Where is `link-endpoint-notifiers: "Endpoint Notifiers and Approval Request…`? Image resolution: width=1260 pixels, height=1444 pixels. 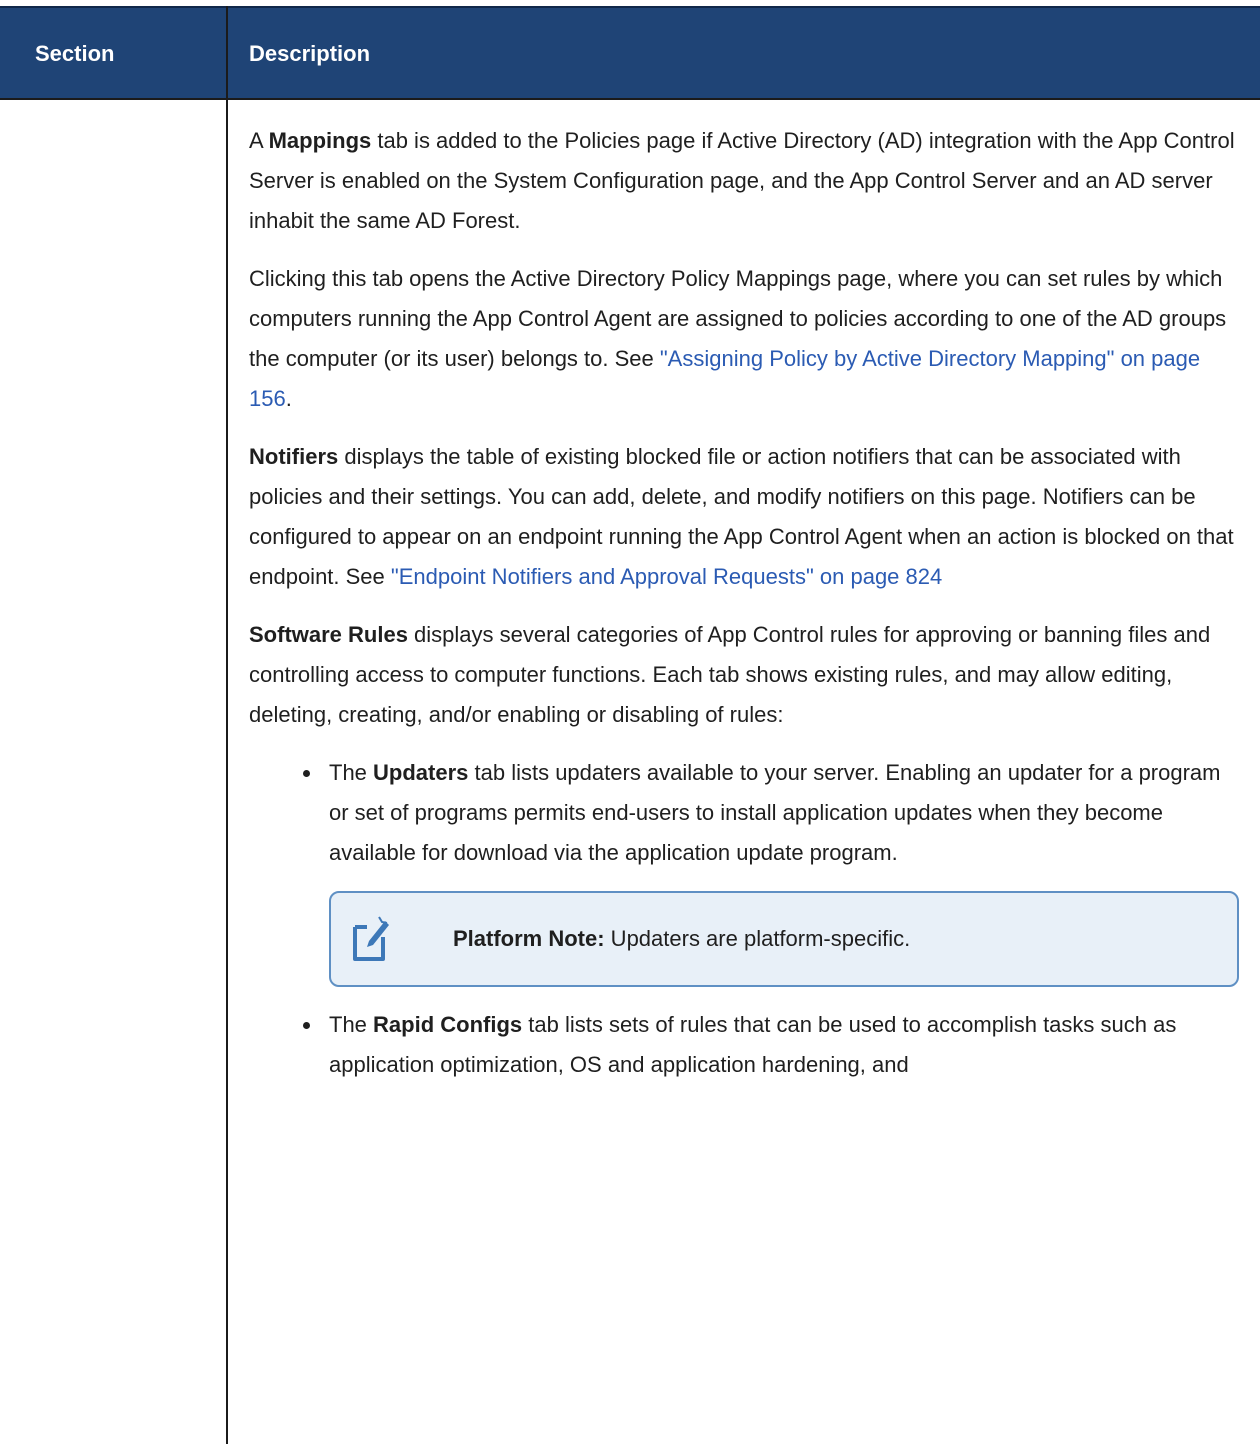 link-endpoint-notifiers: "Endpoint Notifiers and Approval Request… is located at coordinates (666, 576).